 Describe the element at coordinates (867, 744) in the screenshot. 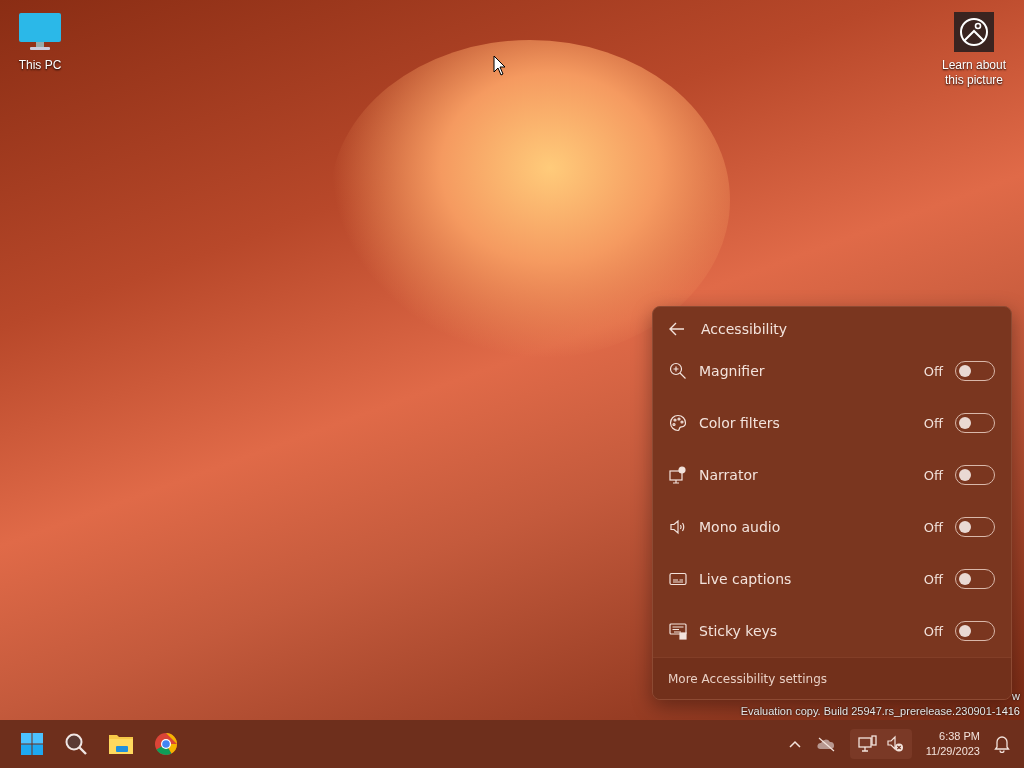

I see `network-icon` at that location.